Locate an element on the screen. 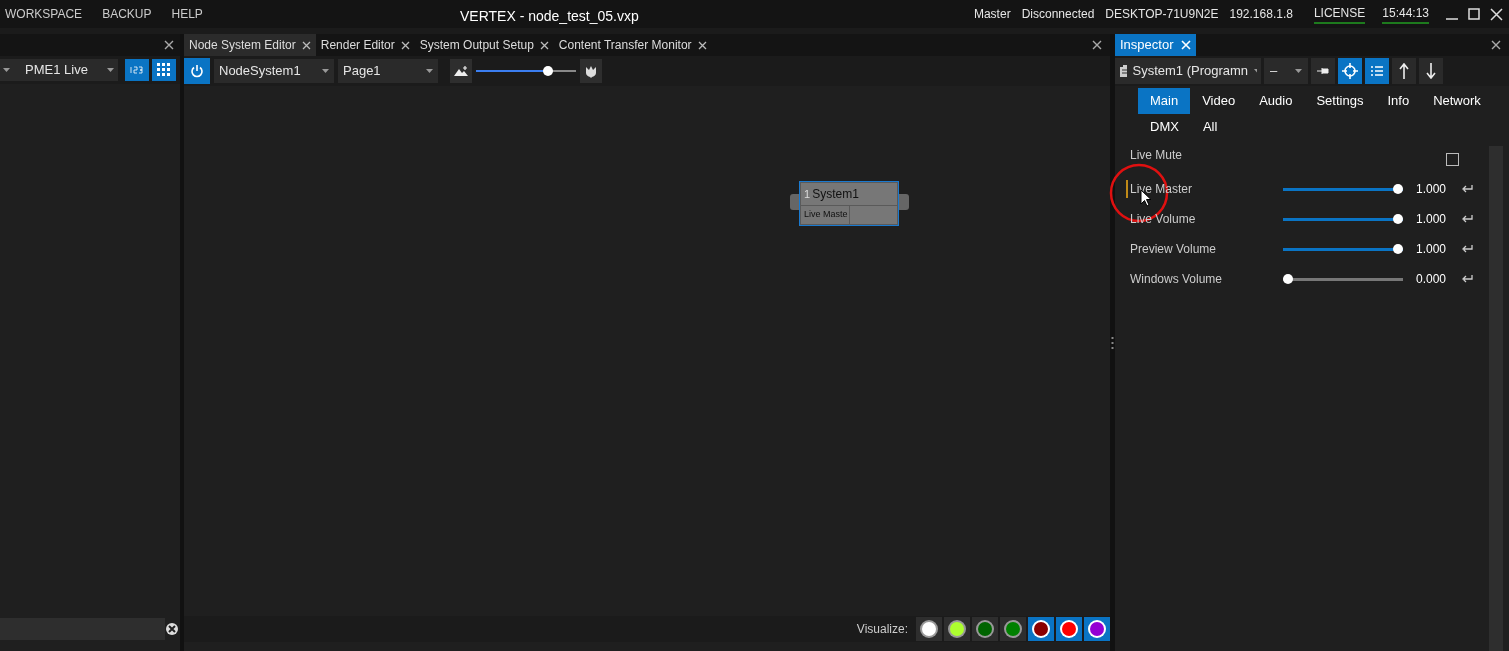 The width and height of the screenshot is (1509, 651). object-dropdown: System1 (Programn is located at coordinates (1188, 71).